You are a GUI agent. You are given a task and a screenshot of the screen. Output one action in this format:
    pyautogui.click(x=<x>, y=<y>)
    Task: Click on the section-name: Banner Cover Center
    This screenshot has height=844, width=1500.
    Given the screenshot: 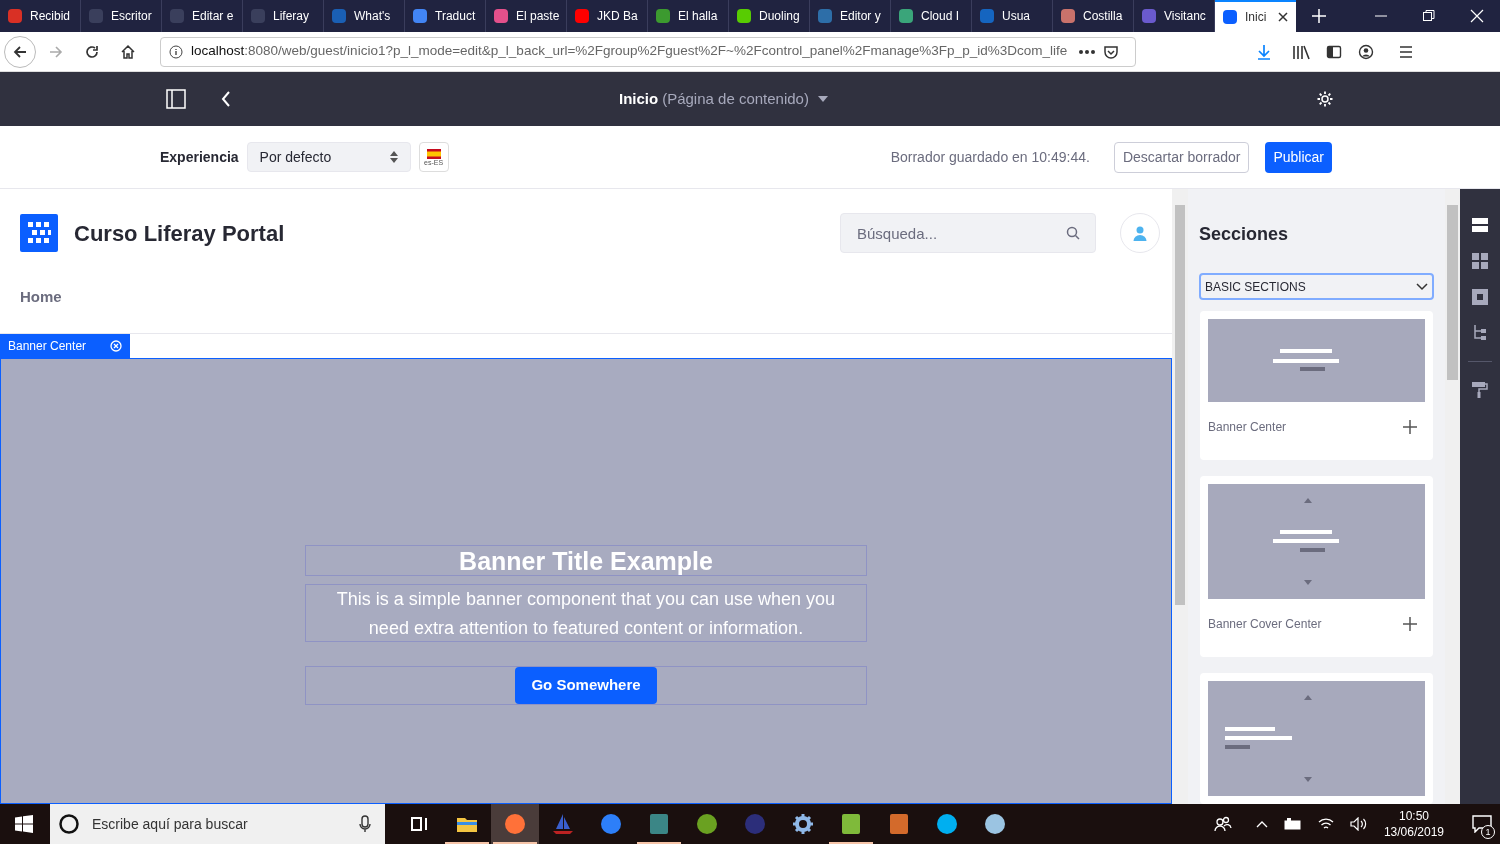 What is the action you would take?
    pyautogui.click(x=1265, y=624)
    